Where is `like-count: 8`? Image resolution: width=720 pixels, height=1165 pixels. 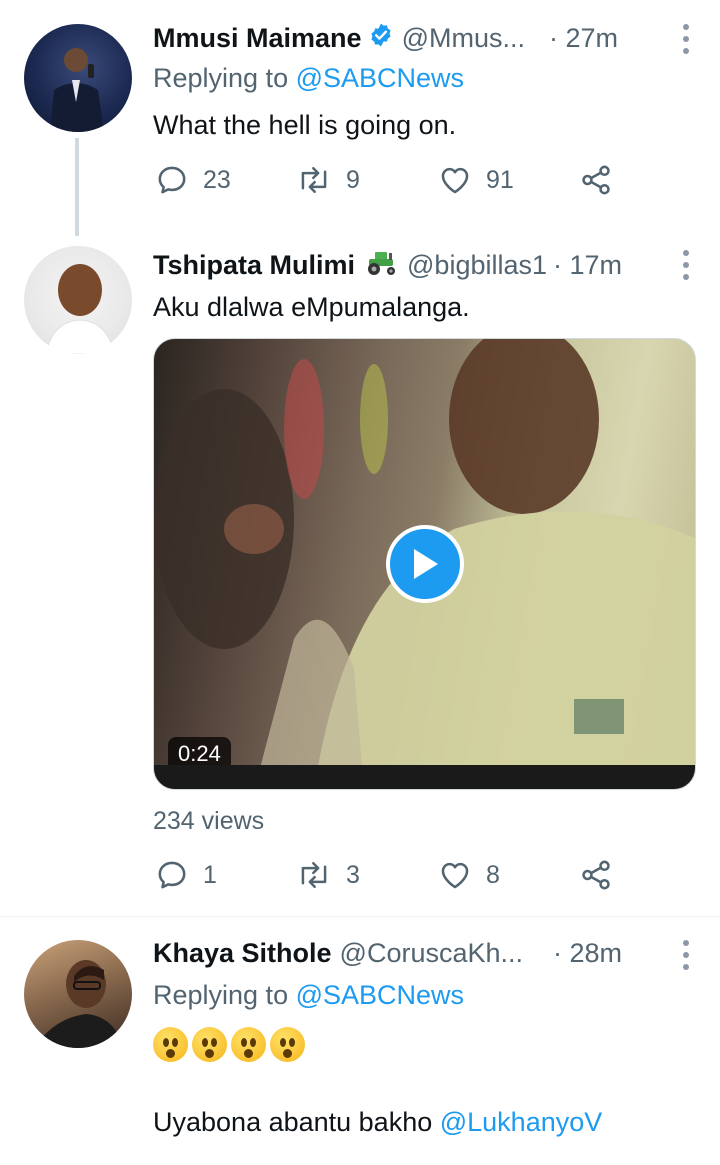 like-count: 8 is located at coordinates (493, 874).